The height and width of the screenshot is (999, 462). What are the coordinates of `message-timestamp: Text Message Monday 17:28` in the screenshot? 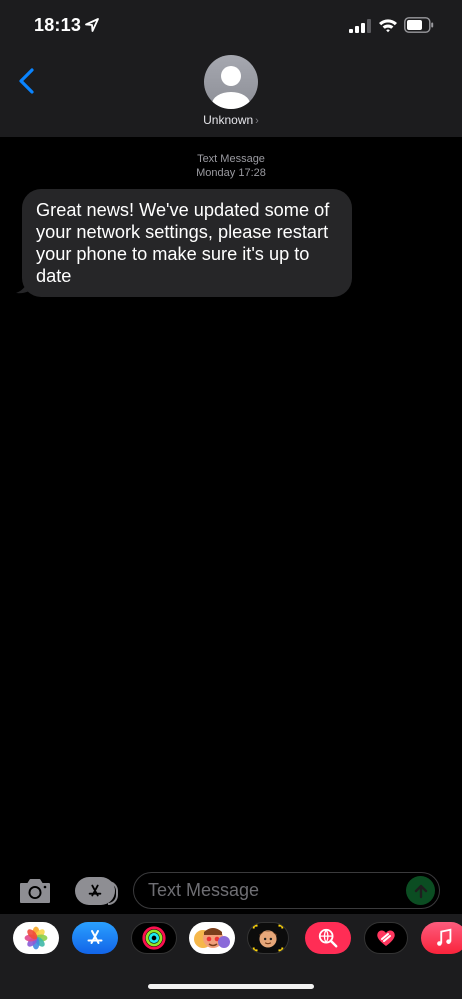 It's located at (231, 166).